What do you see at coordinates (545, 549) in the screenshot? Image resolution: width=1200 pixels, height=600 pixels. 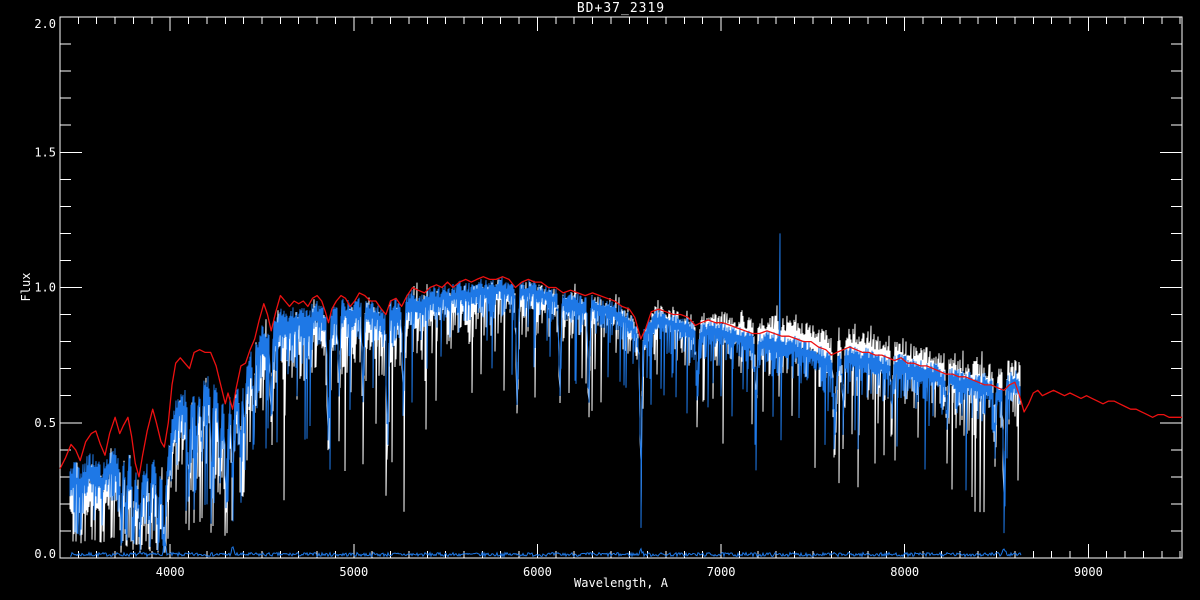 I see `series-error-spectrum` at bounding box center [545, 549].